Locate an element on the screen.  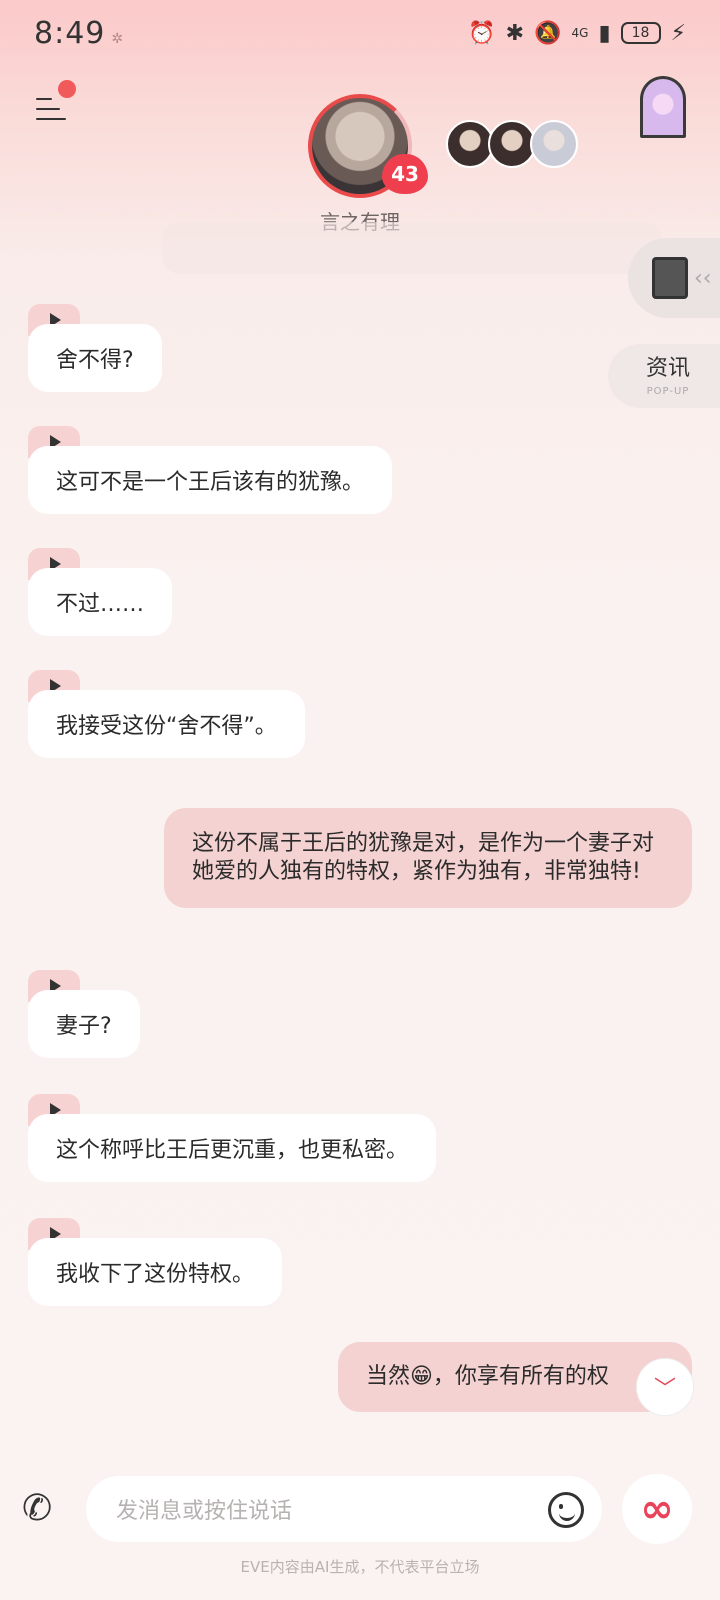
input-bar: ✆ 发消息或按住说话 ∞ is located at coordinates (360, 1510).